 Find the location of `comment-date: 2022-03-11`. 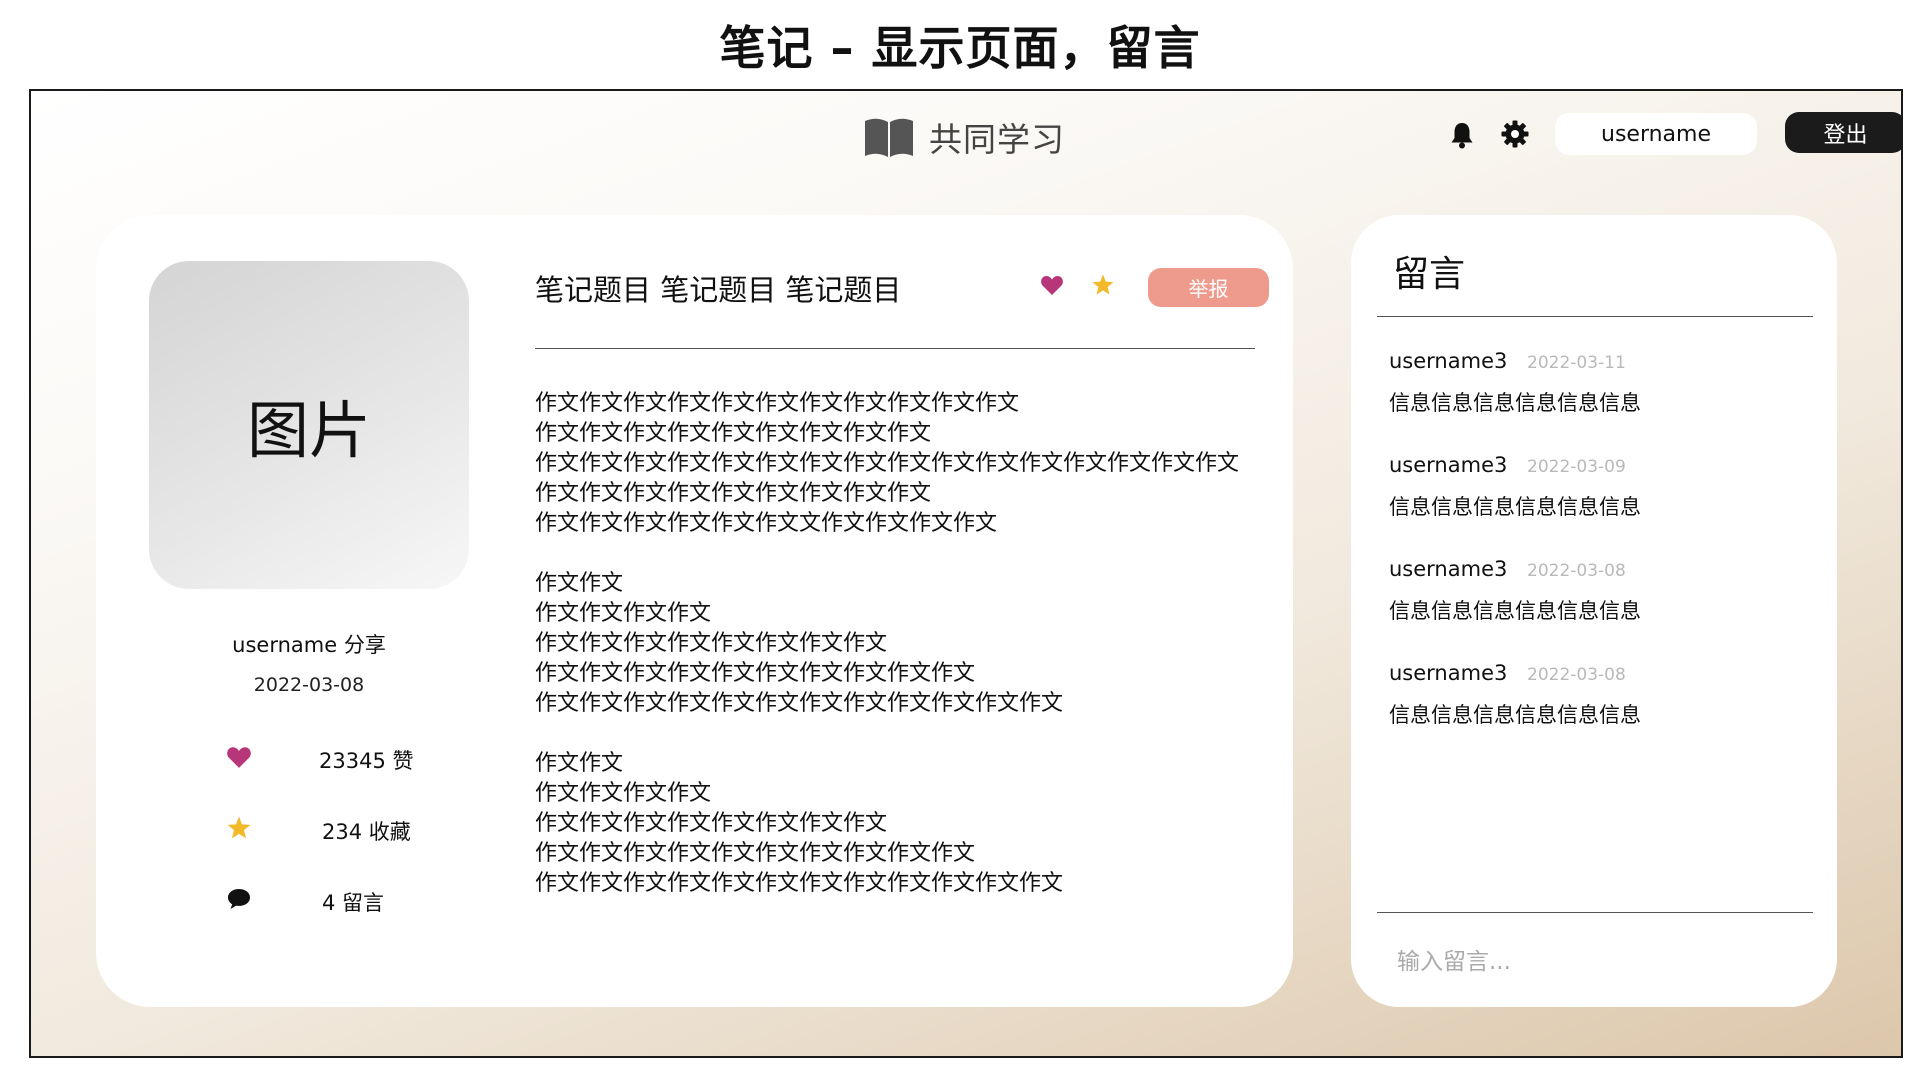

comment-date: 2022-03-11 is located at coordinates (1576, 363).